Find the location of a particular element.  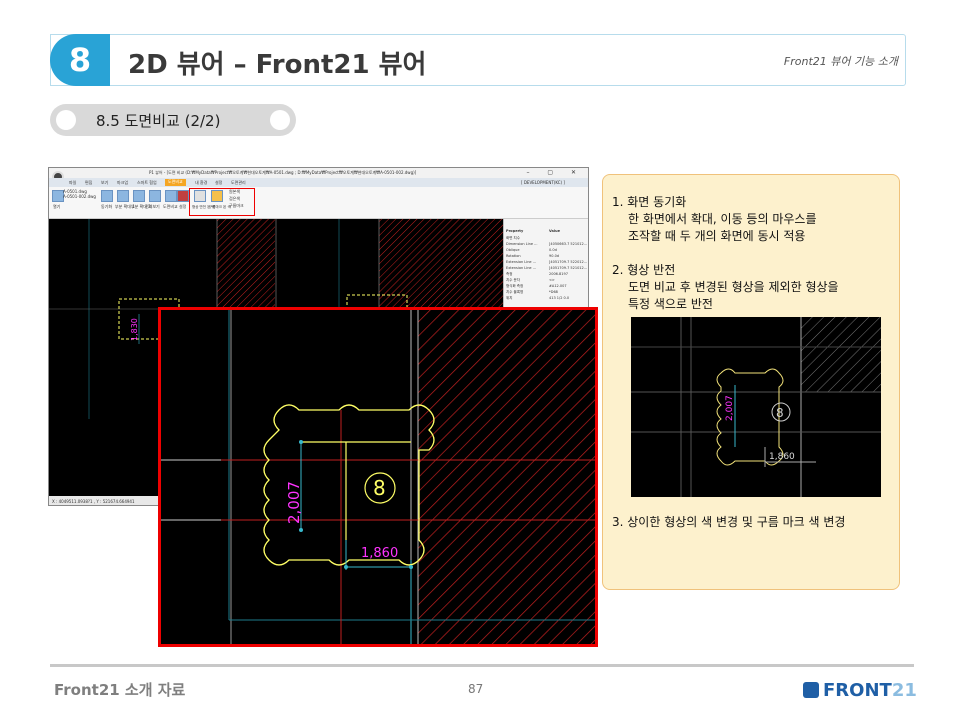

cloud-color-icon is located at coordinates (217, 196).